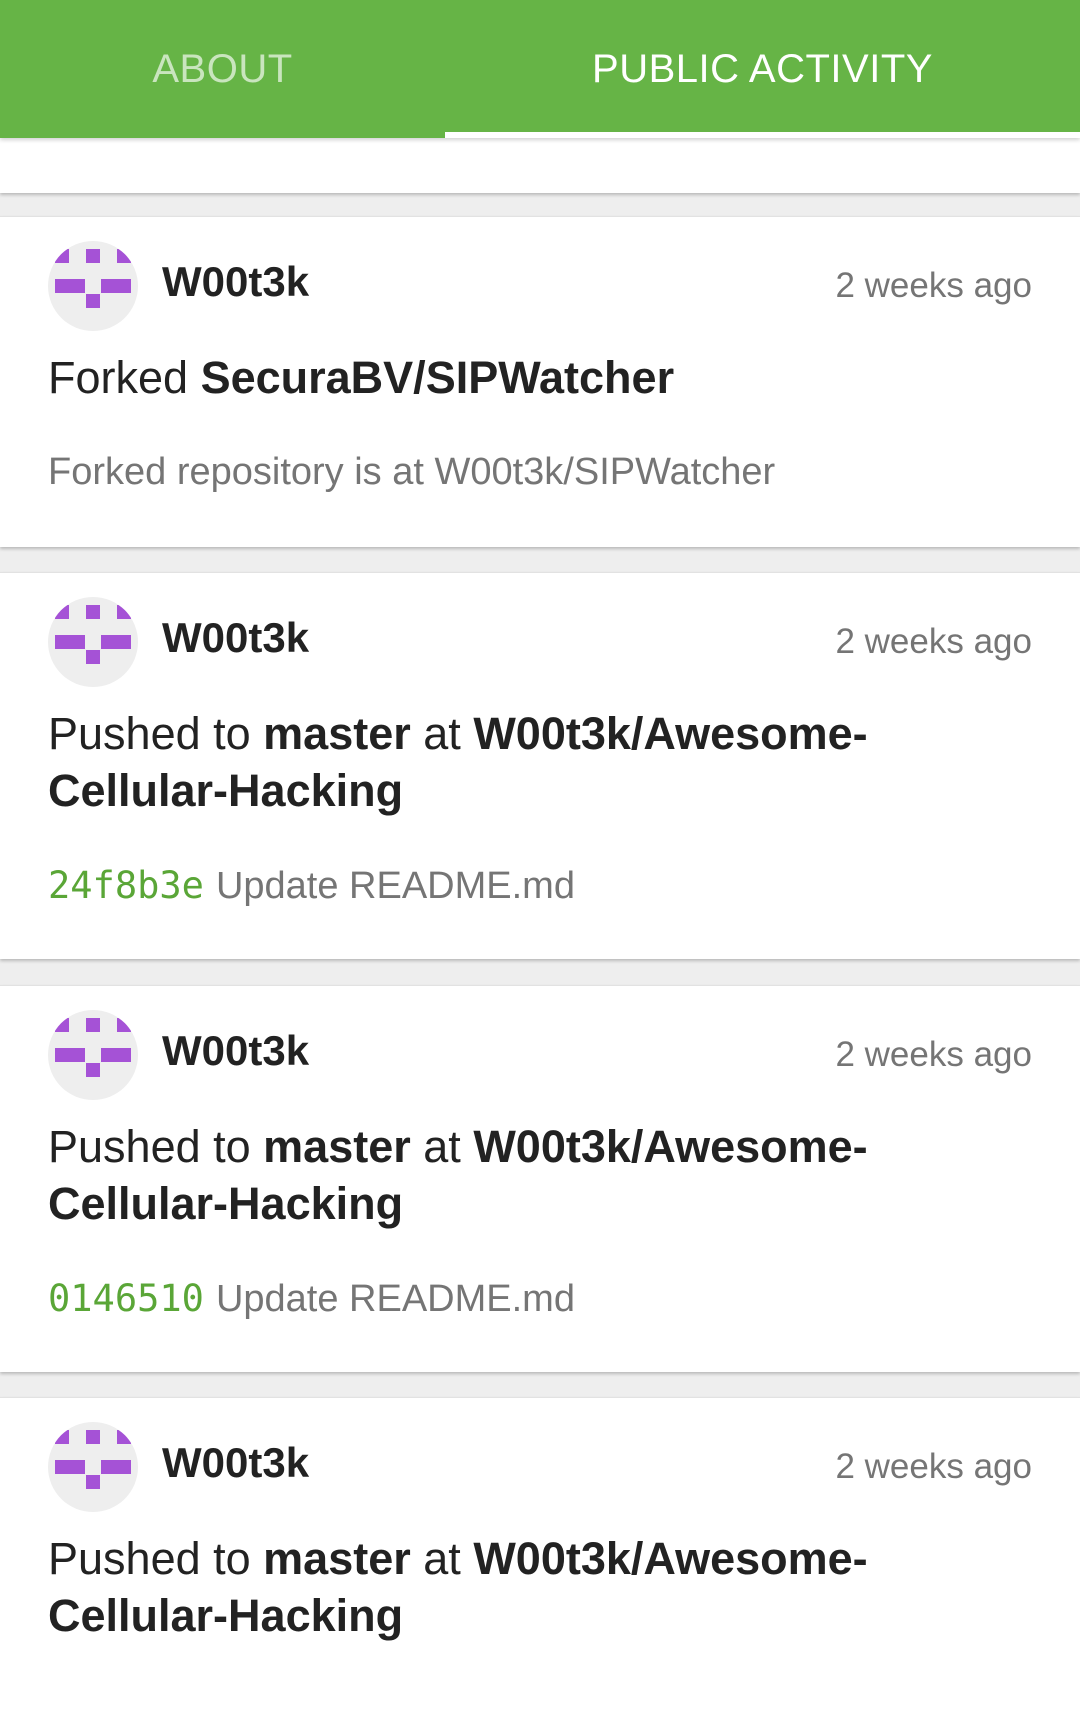  Describe the element at coordinates (762, 135) in the screenshot. I see `active-tab-indicator` at that location.